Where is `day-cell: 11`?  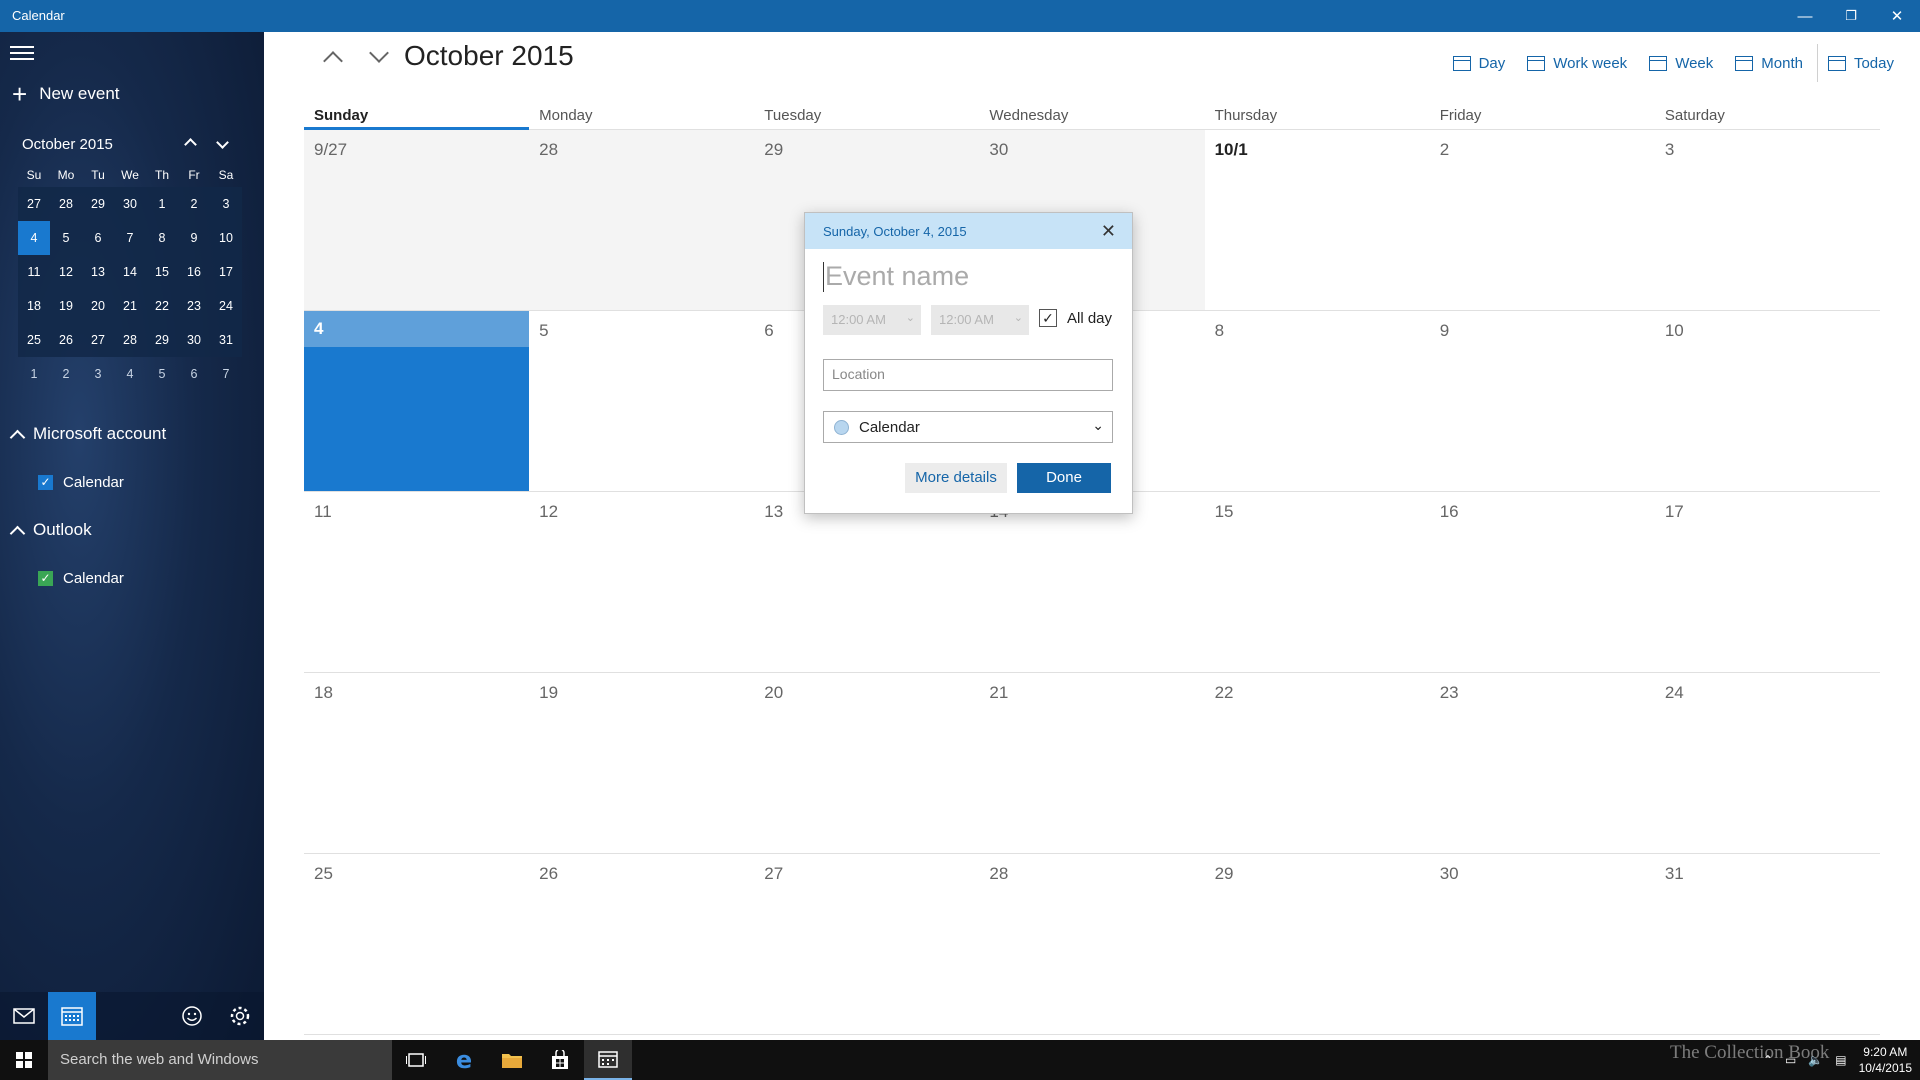 day-cell: 11 is located at coordinates (416, 582).